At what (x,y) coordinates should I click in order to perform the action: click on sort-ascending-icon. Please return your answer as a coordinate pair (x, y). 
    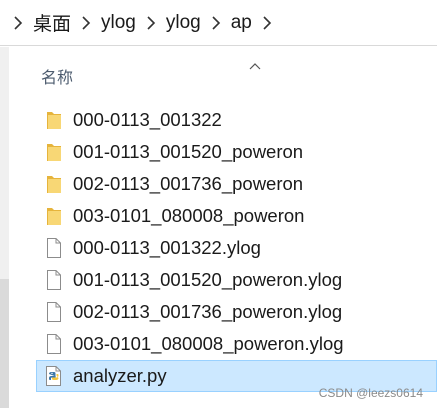
    Looking at the image, I should click on (255, 64).